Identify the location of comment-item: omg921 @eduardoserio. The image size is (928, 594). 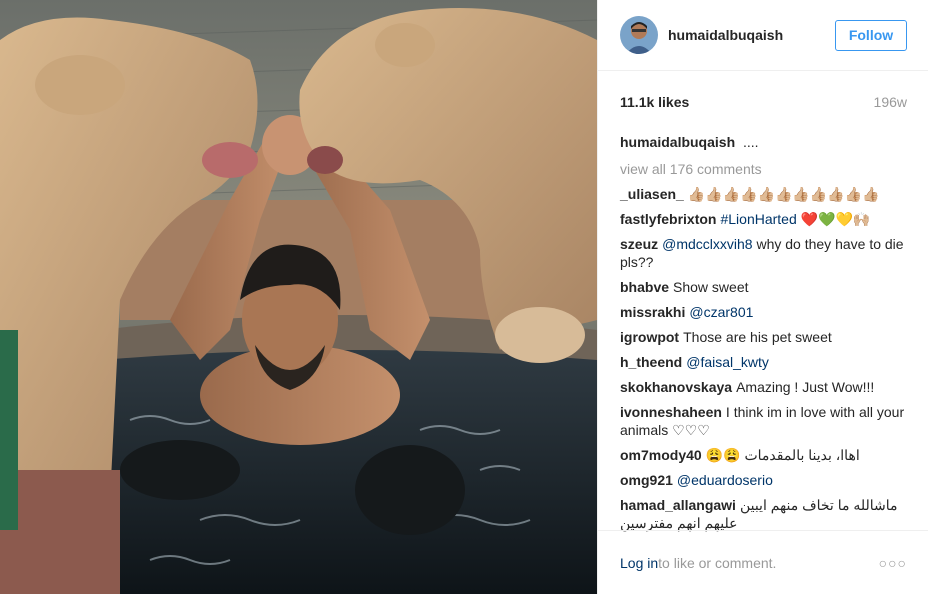
(763, 480).